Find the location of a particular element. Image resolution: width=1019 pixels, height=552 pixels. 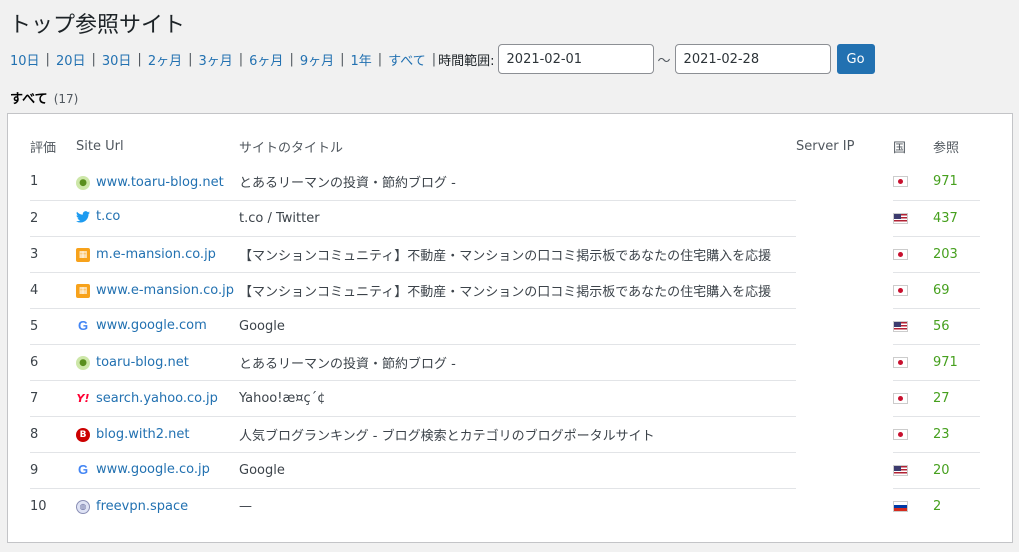

site-url-link: Y! search.yahoo.co.jp is located at coordinates (147, 398).